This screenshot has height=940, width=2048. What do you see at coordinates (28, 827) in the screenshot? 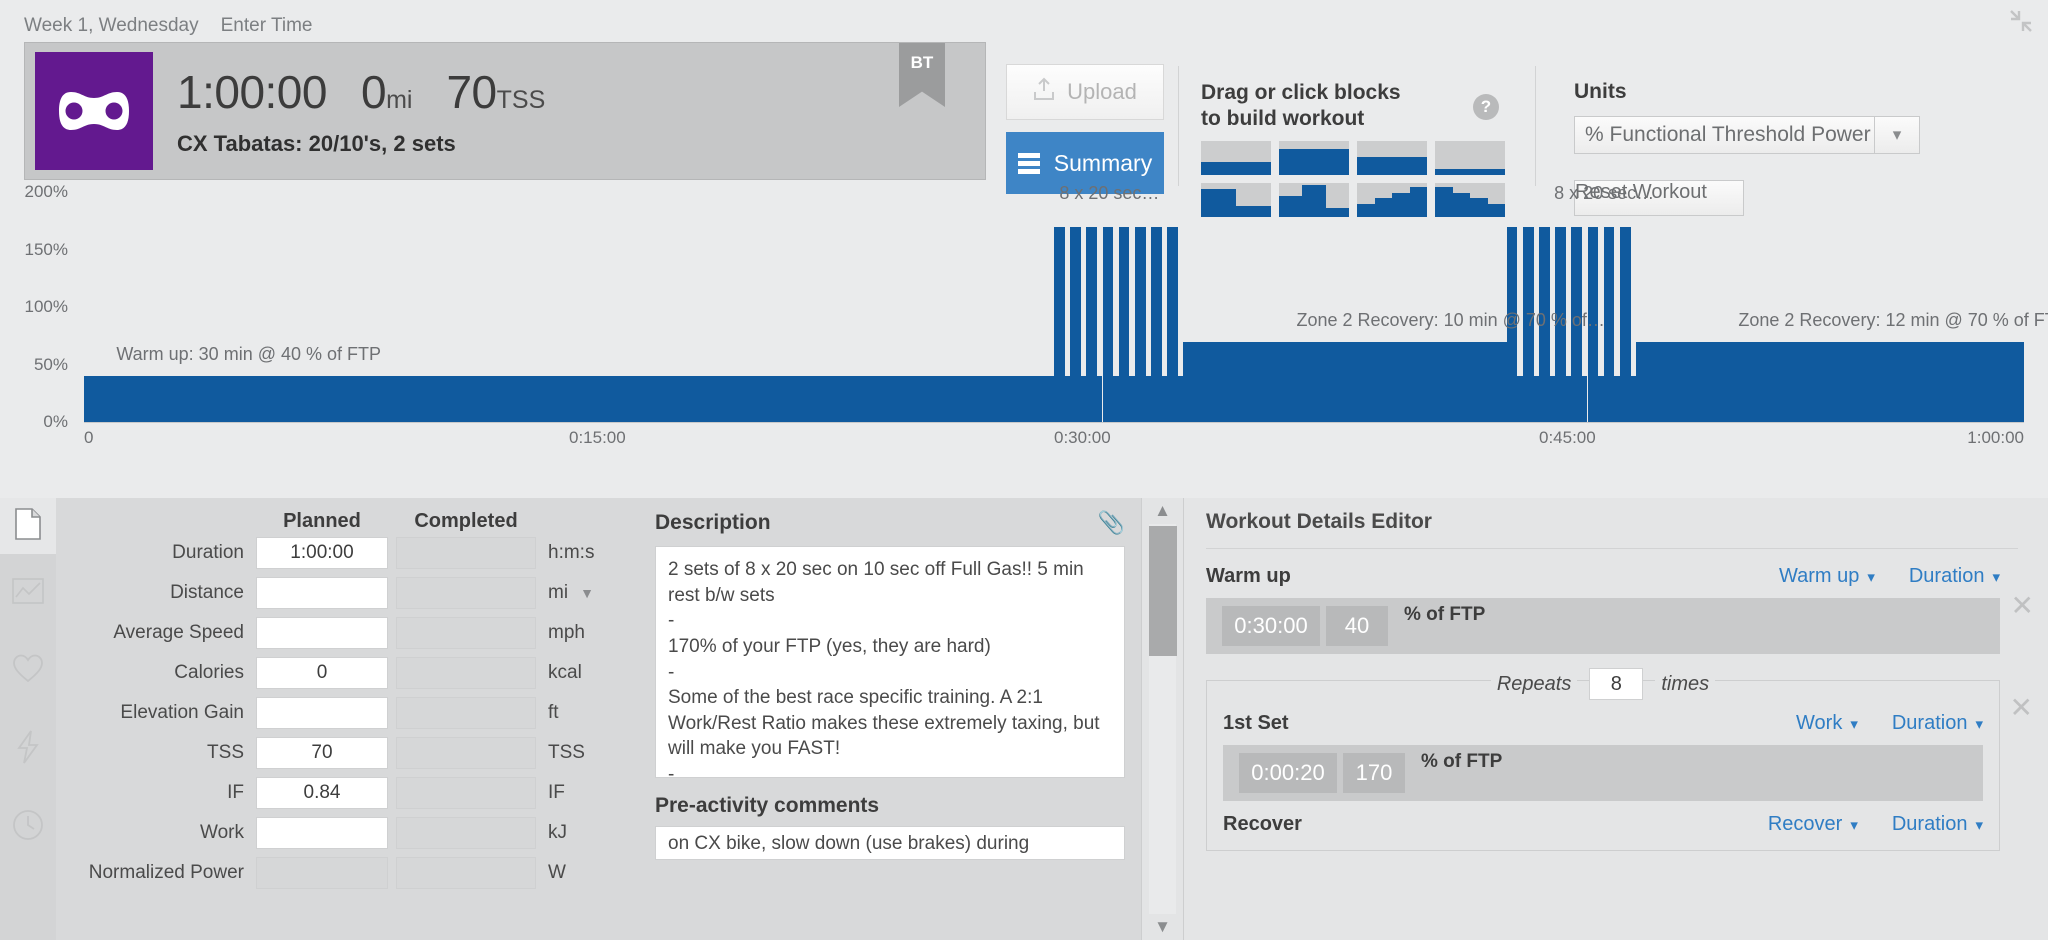
I see `rail-item-time` at bounding box center [28, 827].